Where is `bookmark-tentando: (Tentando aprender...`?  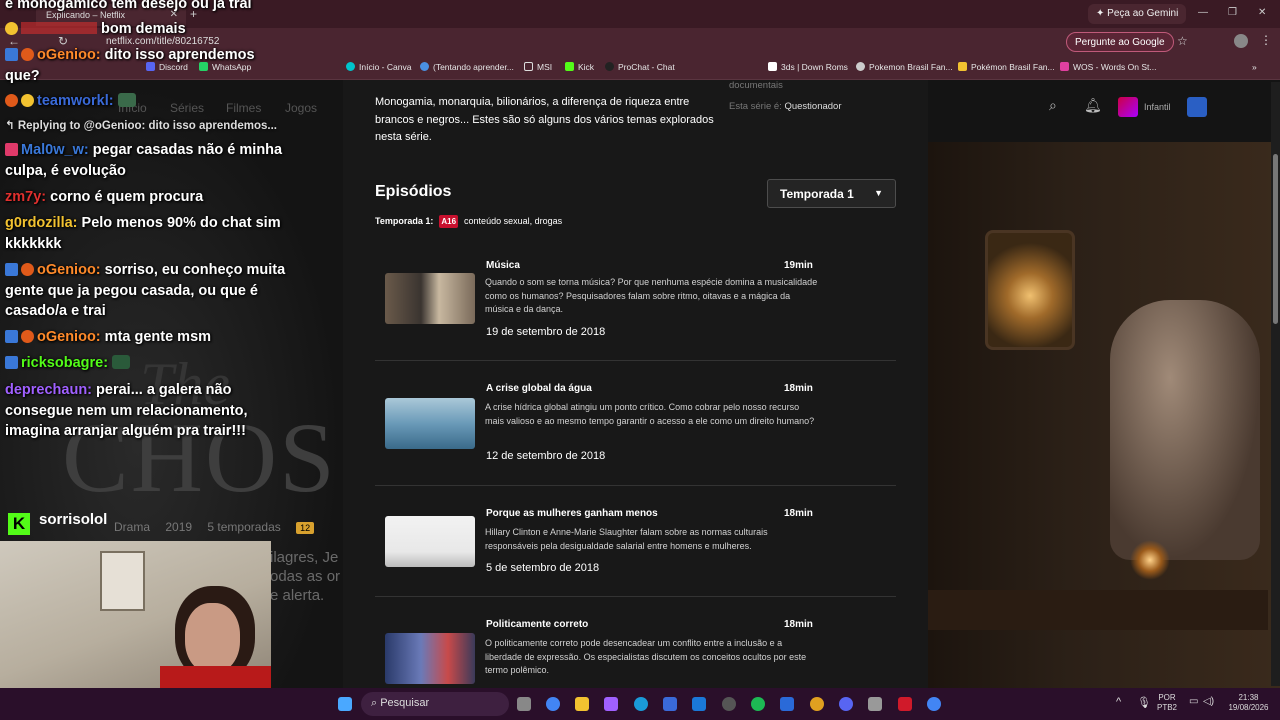 bookmark-tentando: (Tentando aprender... is located at coordinates (467, 67).